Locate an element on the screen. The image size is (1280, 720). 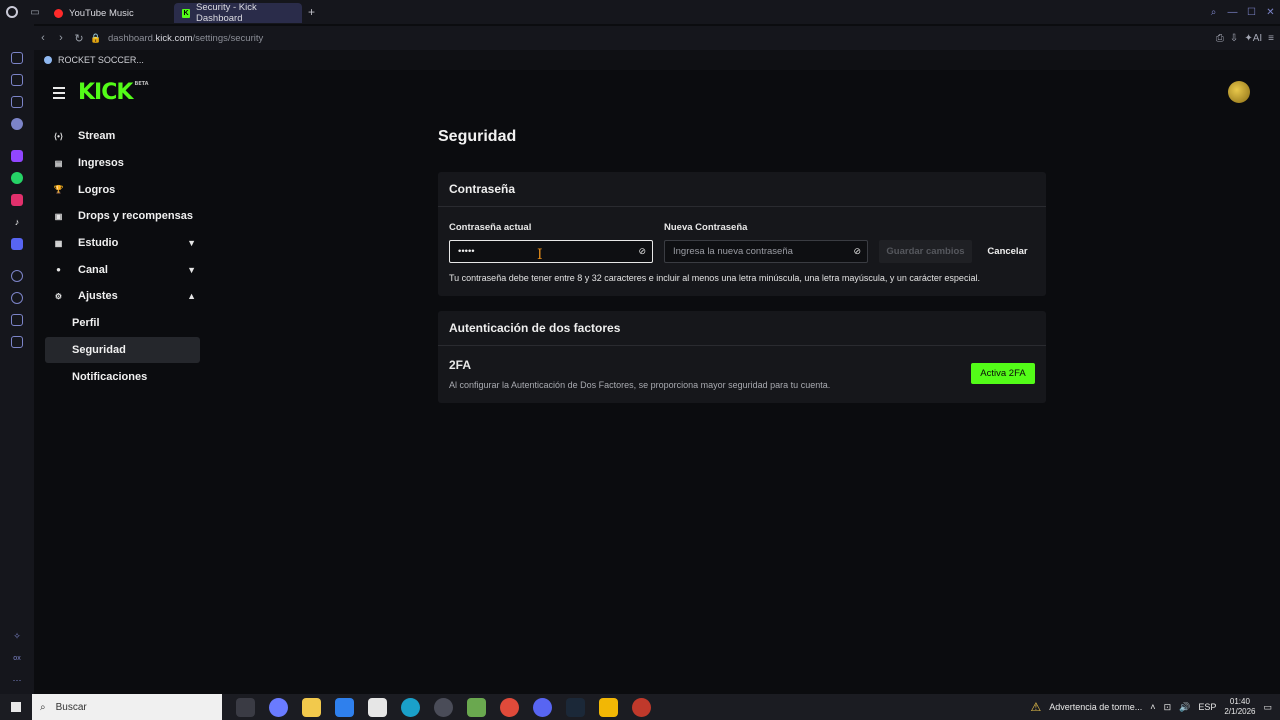
chrome-icon is located at coordinates (509, 707).